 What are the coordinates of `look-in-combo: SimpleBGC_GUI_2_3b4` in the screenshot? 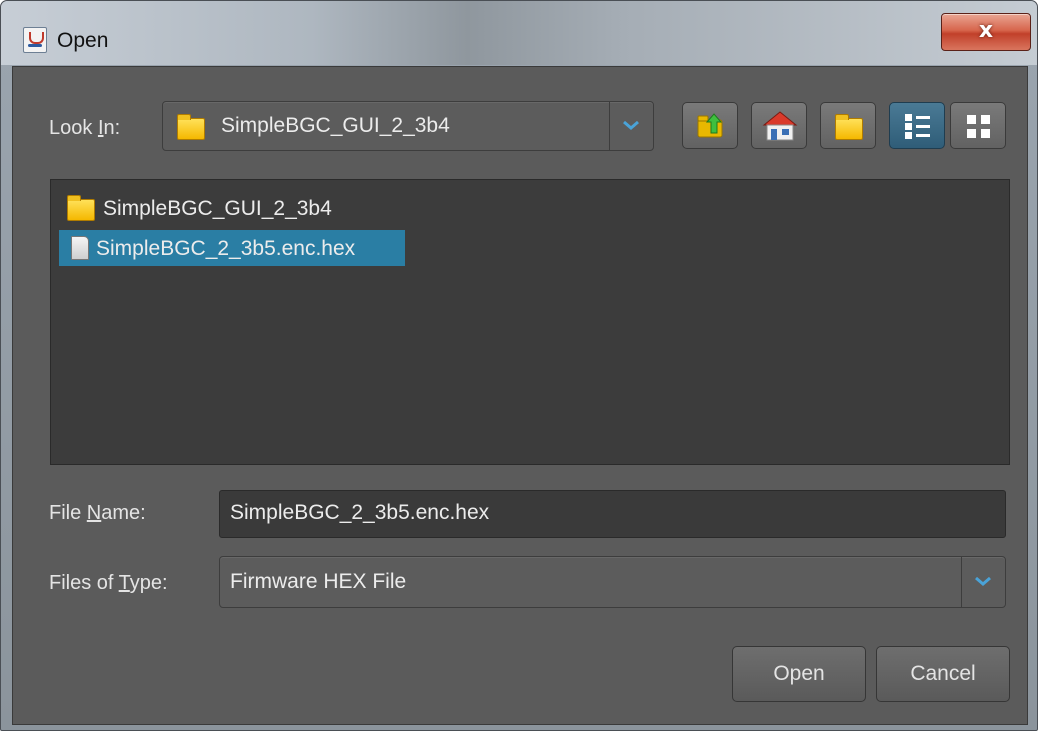 It's located at (408, 126).